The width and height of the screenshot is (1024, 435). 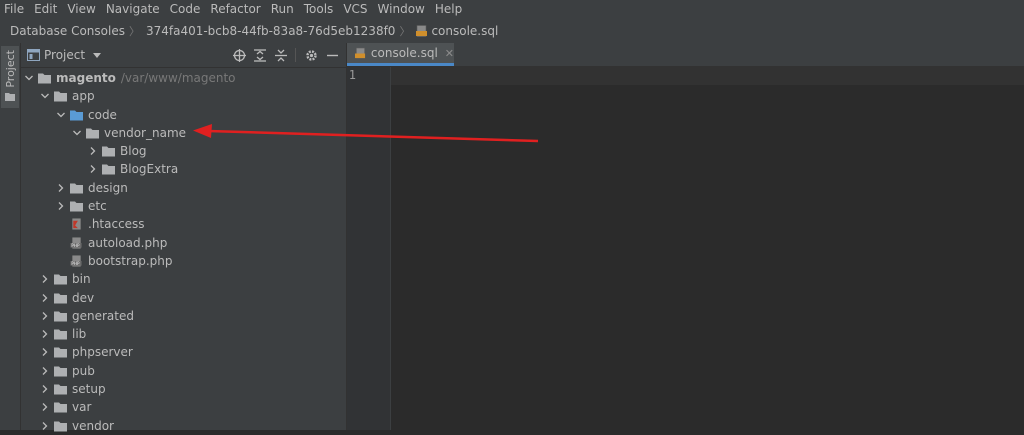 What do you see at coordinates (401, 9) in the screenshot?
I see `menu-window: Window` at bounding box center [401, 9].